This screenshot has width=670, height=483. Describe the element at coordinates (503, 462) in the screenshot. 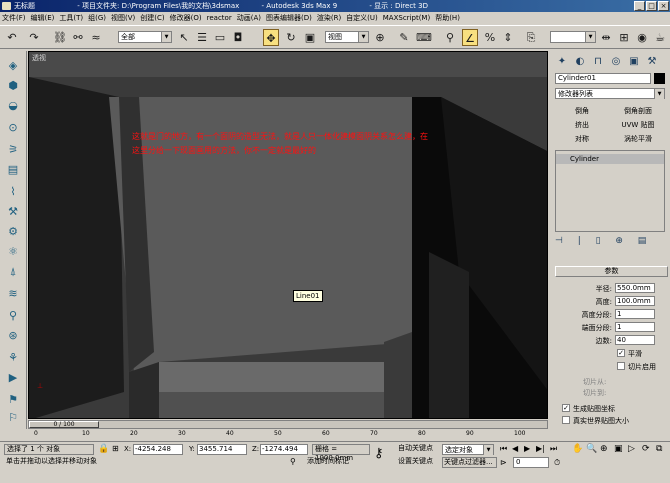

I see `key-mode-icon: ⊳` at that location.